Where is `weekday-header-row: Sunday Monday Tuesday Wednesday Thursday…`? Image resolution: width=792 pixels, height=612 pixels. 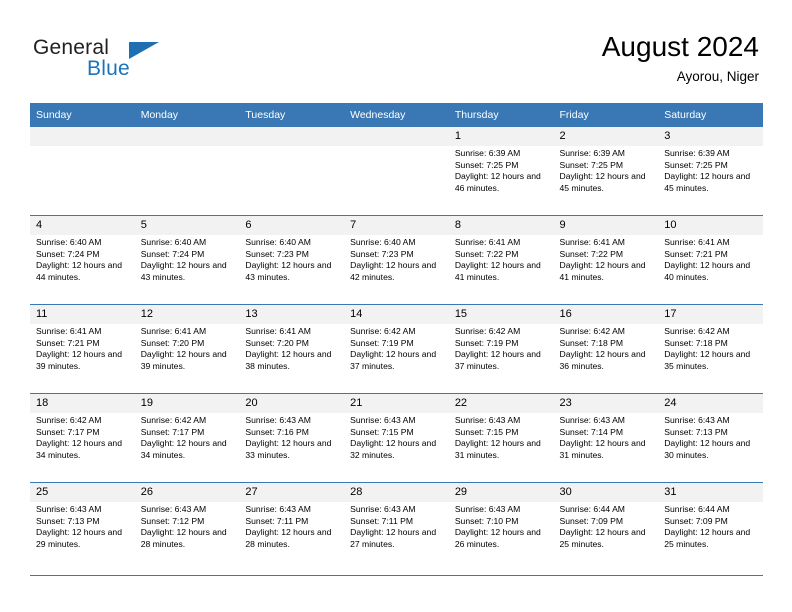 weekday-header-row: Sunday Monday Tuesday Wednesday Thursday… is located at coordinates (396, 115).